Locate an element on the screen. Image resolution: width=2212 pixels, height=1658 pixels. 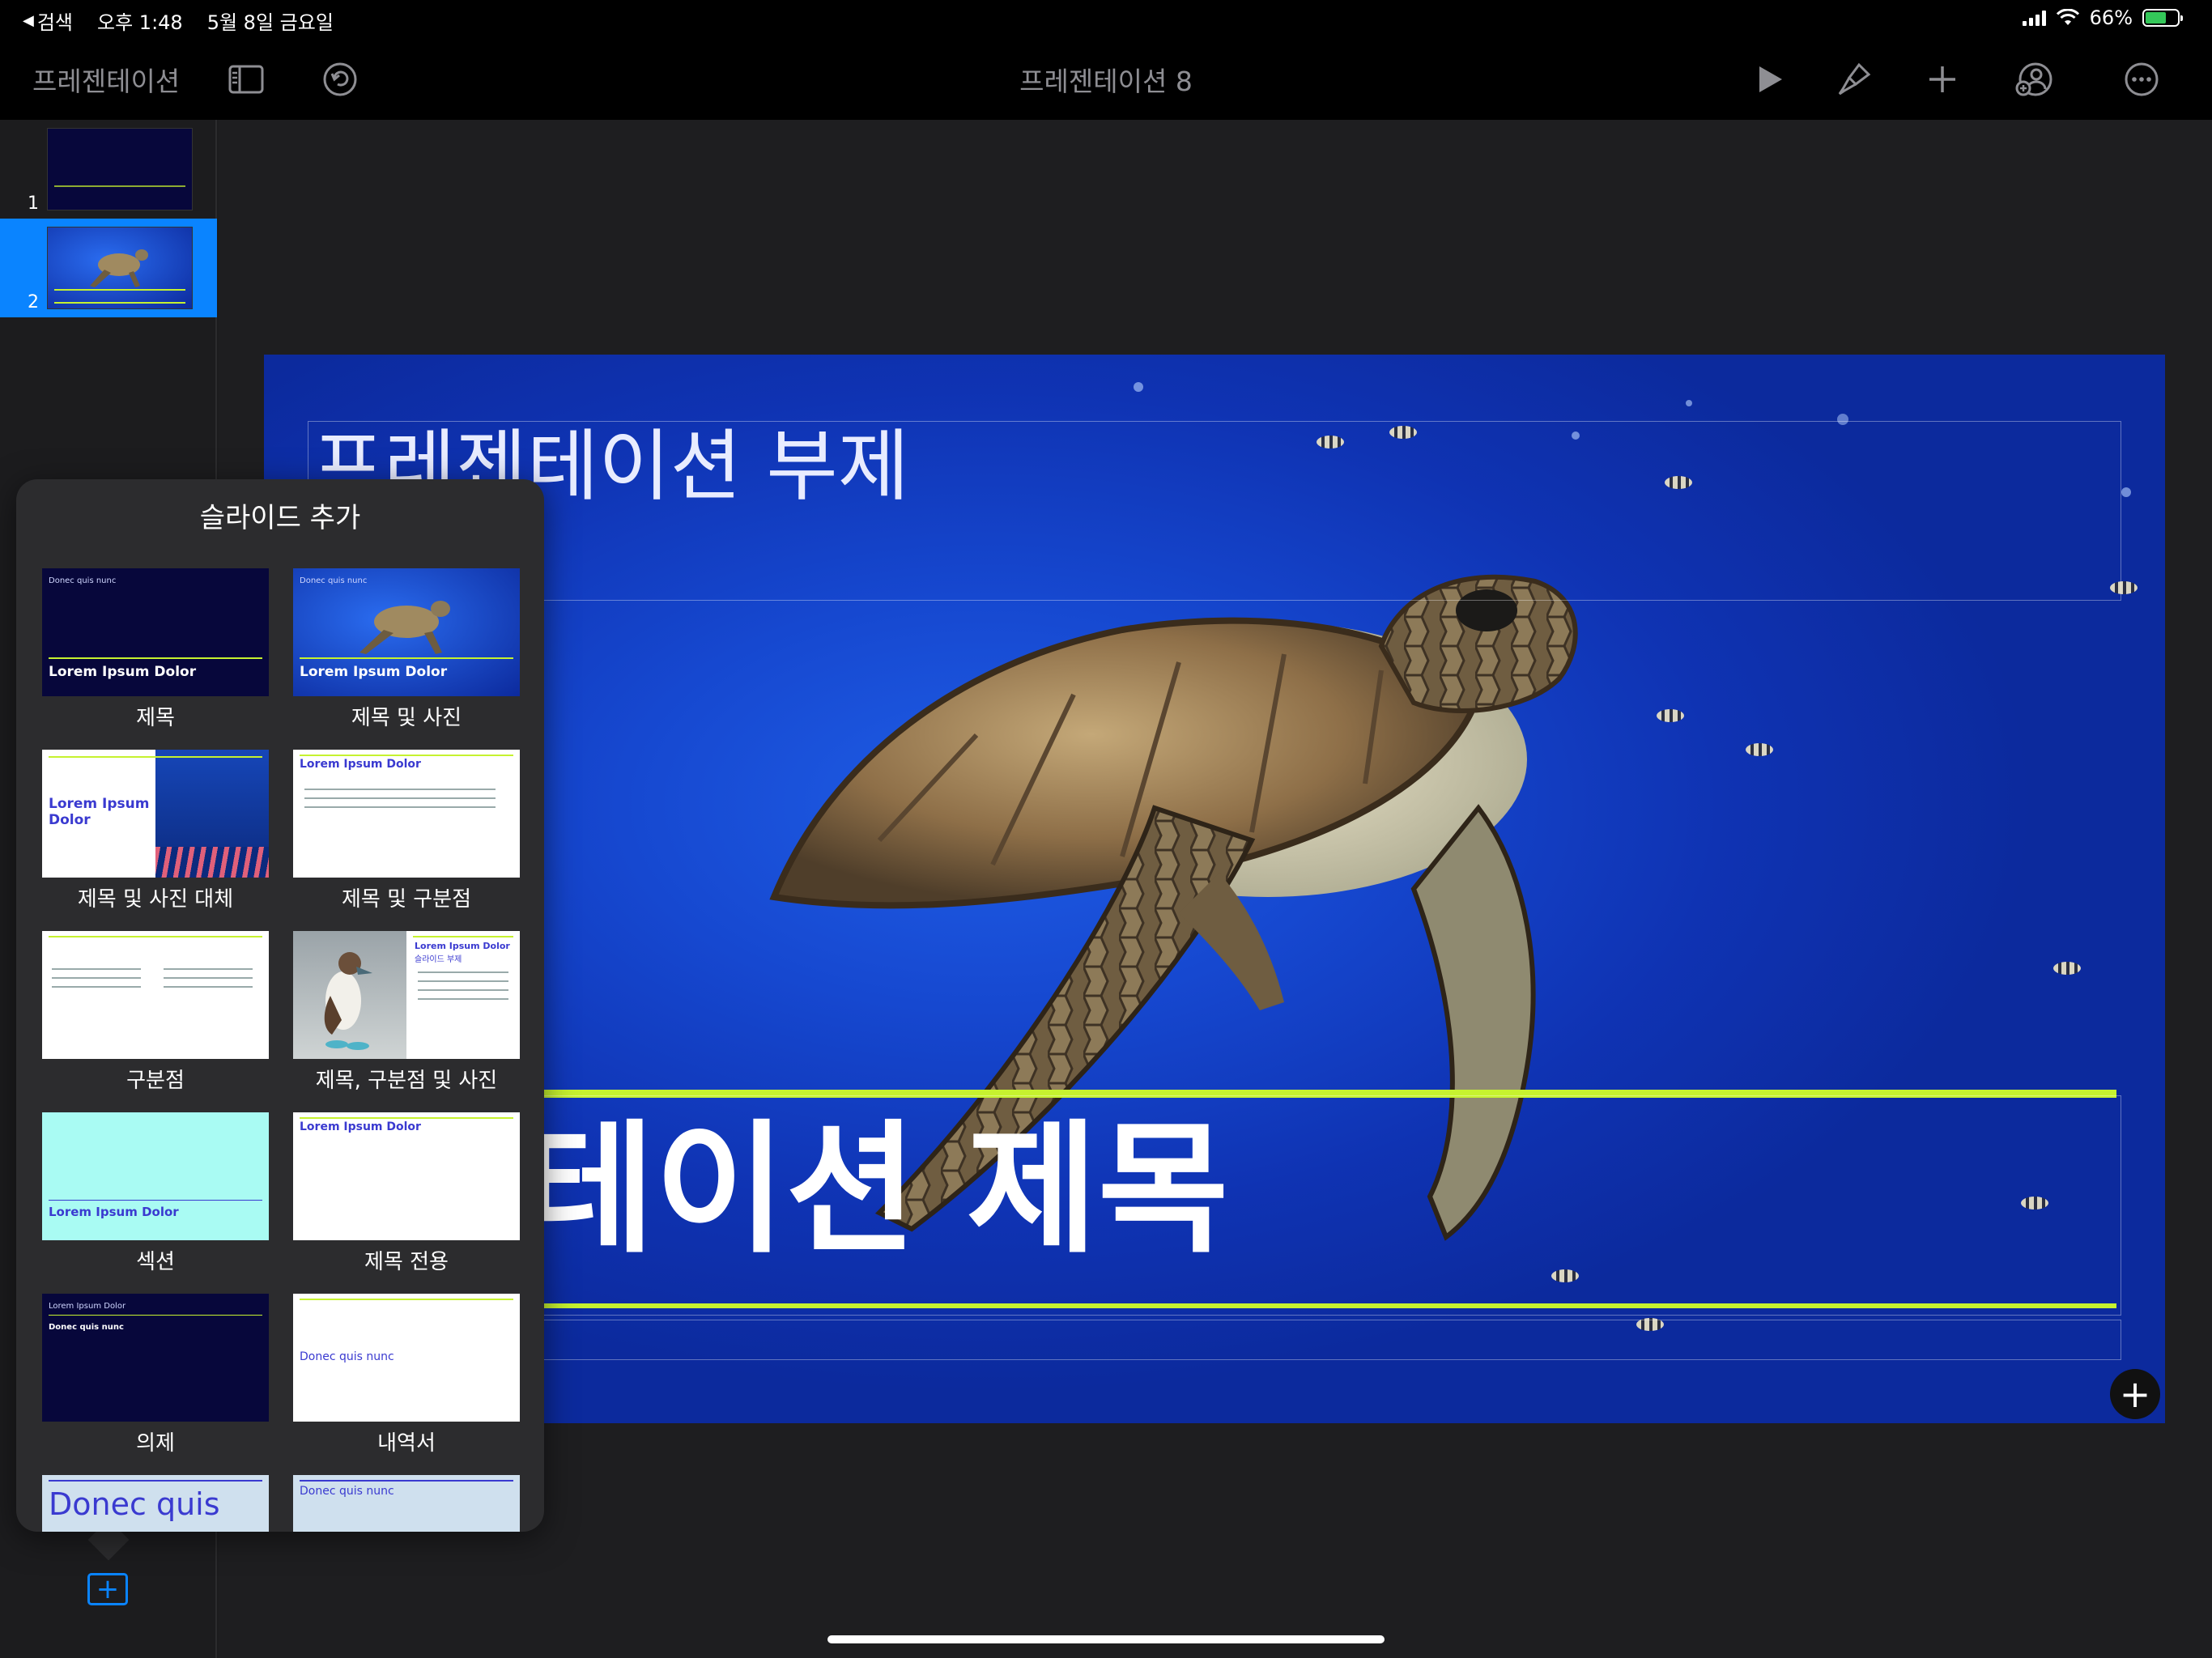
layout-heading: Donec quis is located at coordinates (135, 1504).